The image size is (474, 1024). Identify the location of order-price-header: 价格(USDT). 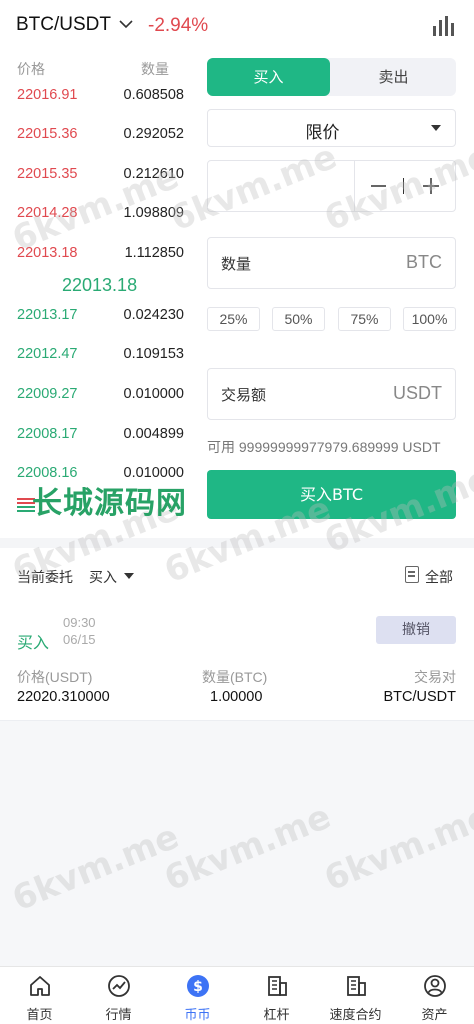
(55, 677).